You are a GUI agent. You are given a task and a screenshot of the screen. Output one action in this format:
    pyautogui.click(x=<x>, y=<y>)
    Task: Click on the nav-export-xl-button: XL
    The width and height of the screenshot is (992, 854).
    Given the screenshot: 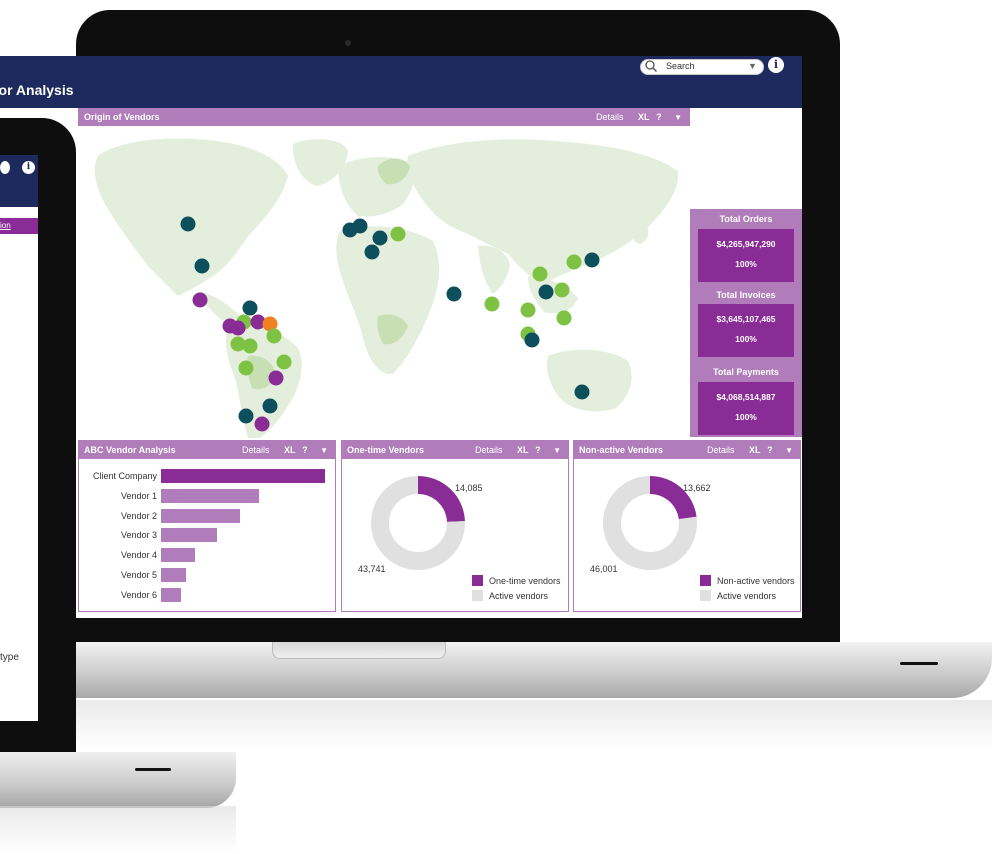 What is the action you would take?
    pyautogui.click(x=755, y=450)
    